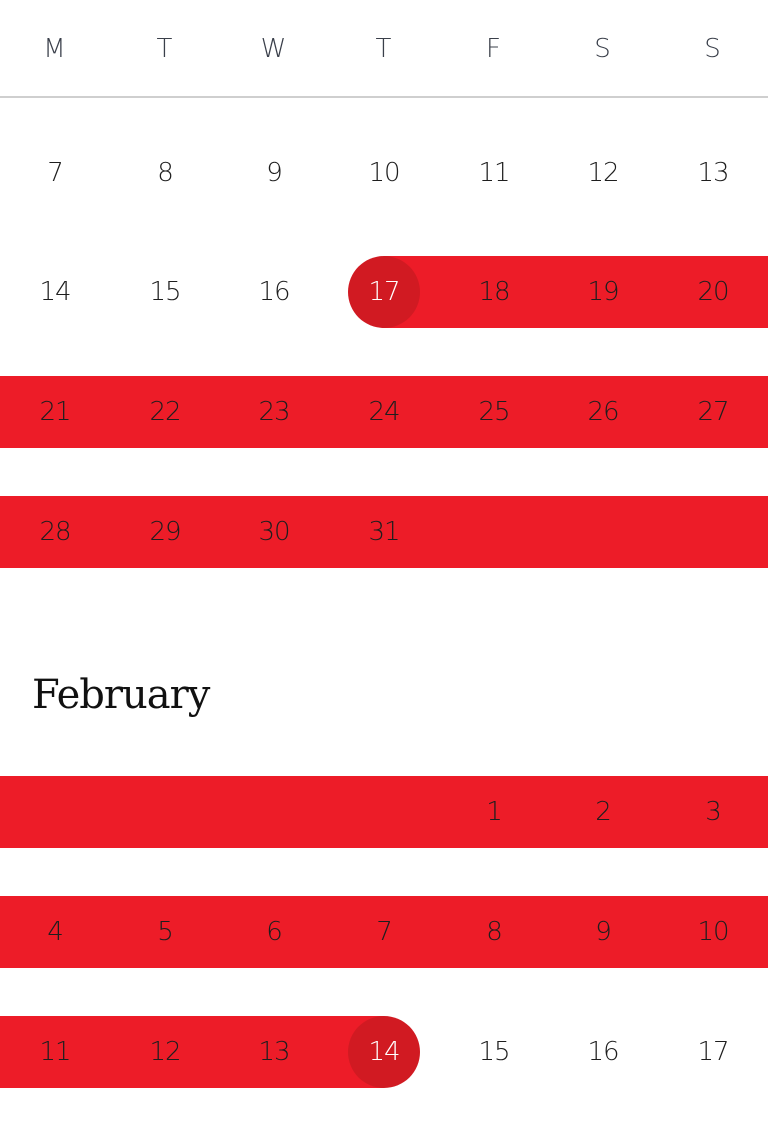 The width and height of the screenshot is (768, 1136). I want to click on week-row-jan-3: 21 22 23 24 25 26 27, so click(384, 412).